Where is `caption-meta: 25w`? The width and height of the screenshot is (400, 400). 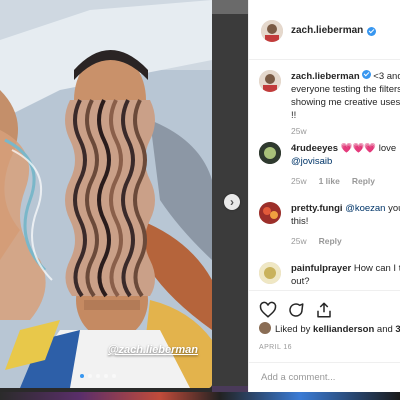
caption-meta: 25w is located at coordinates (299, 131).